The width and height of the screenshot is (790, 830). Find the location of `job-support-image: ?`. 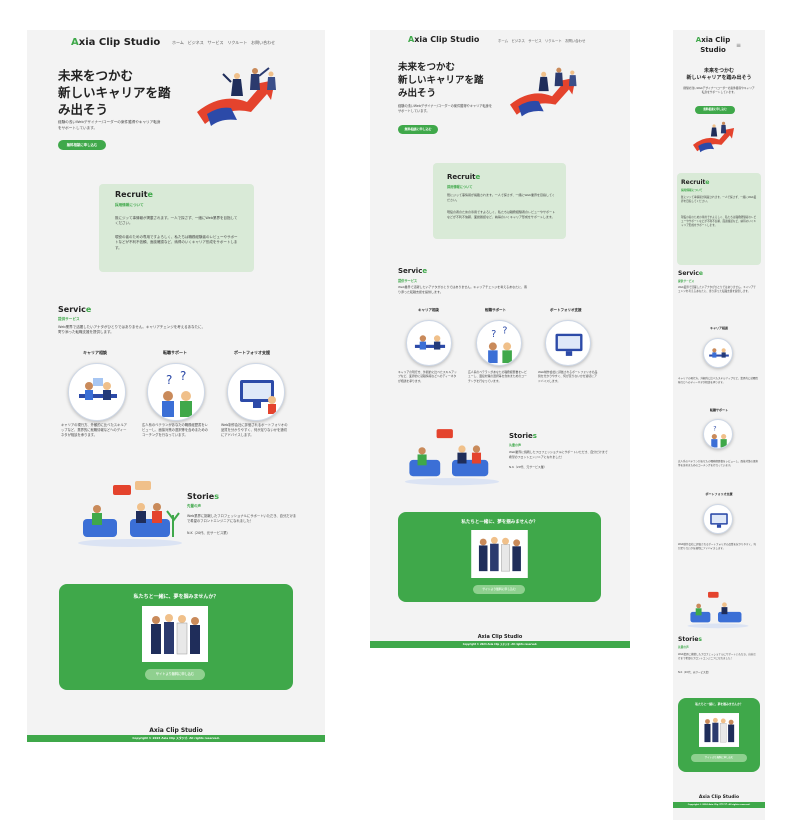

job-support-image: ? is located at coordinates (718, 434).